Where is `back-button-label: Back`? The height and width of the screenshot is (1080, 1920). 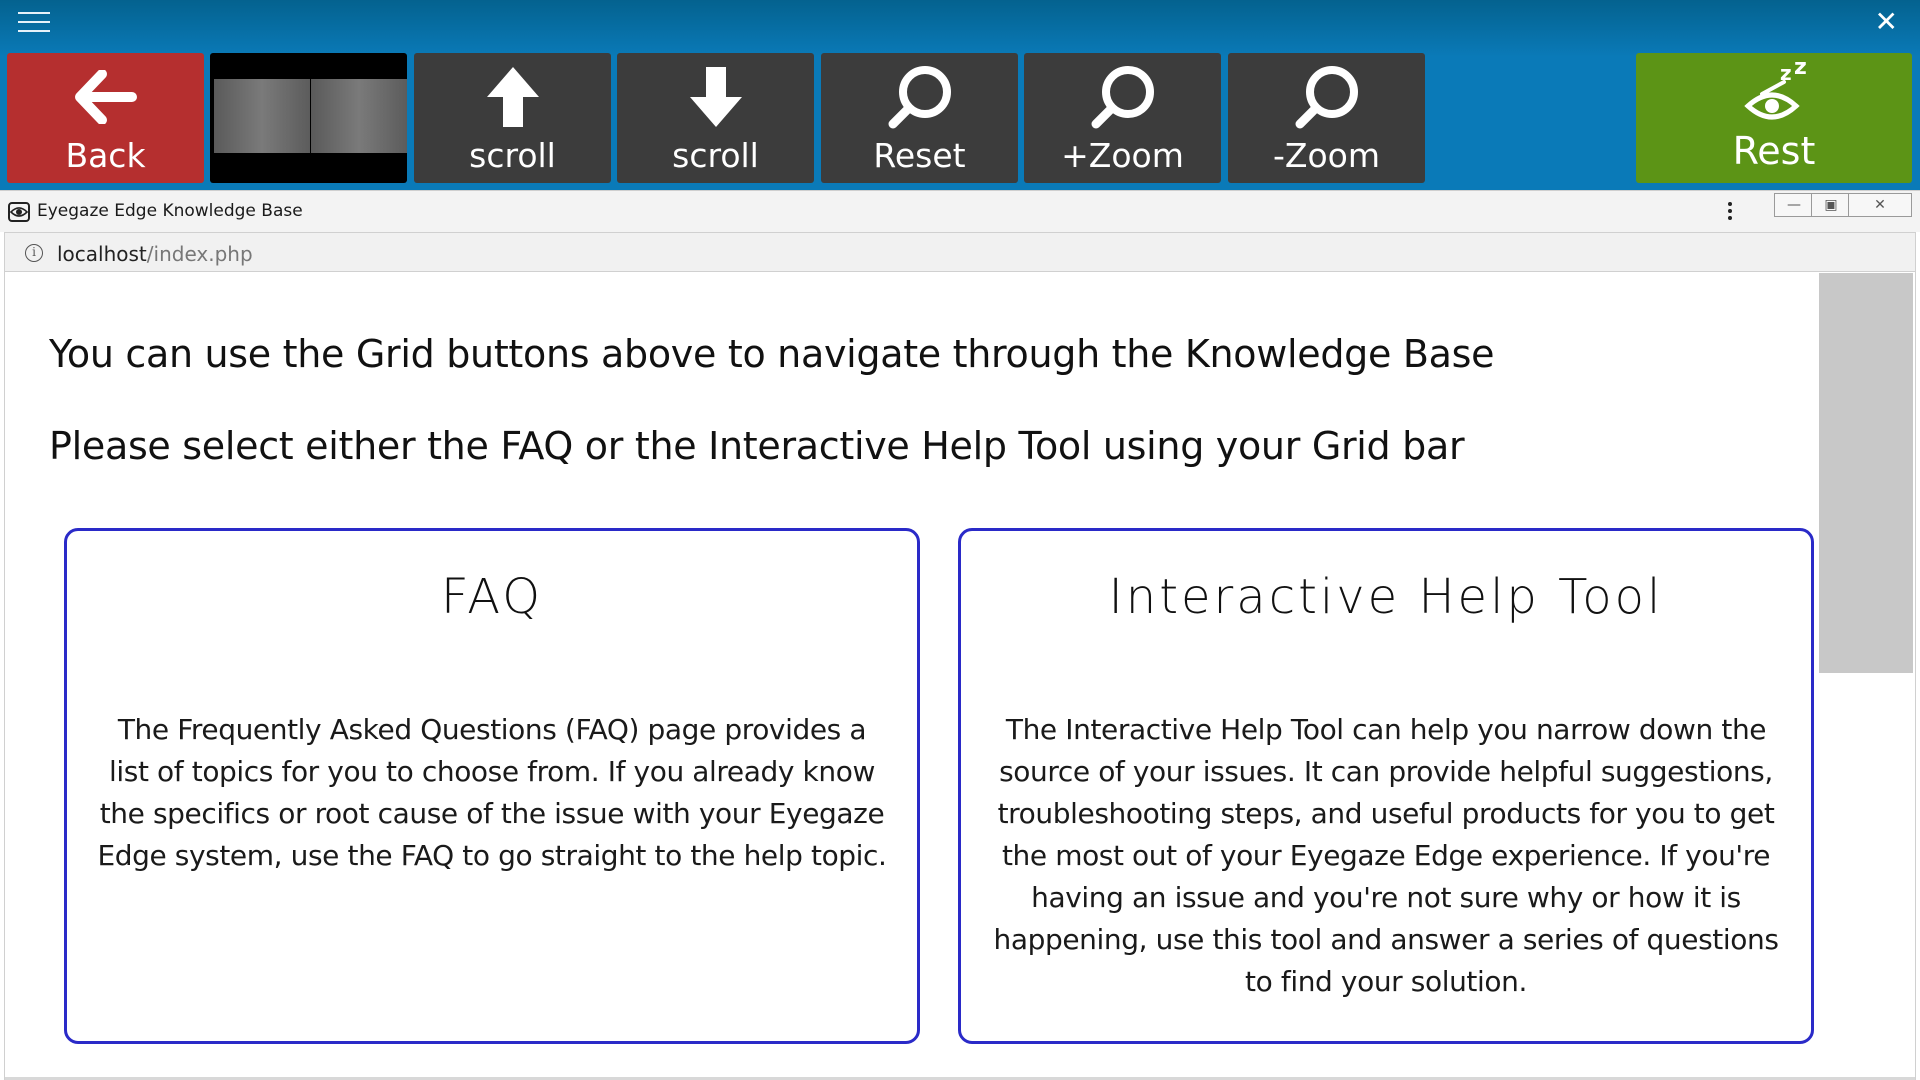
back-button-label: Back is located at coordinates (105, 155).